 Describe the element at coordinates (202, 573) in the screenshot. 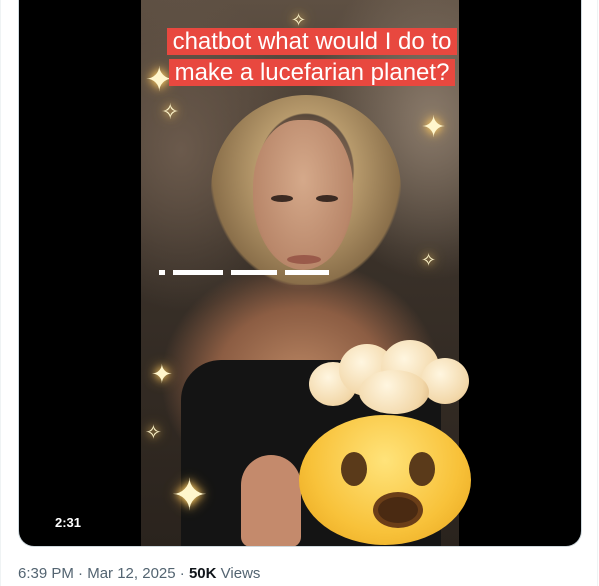

I see `views-count: 50K` at that location.